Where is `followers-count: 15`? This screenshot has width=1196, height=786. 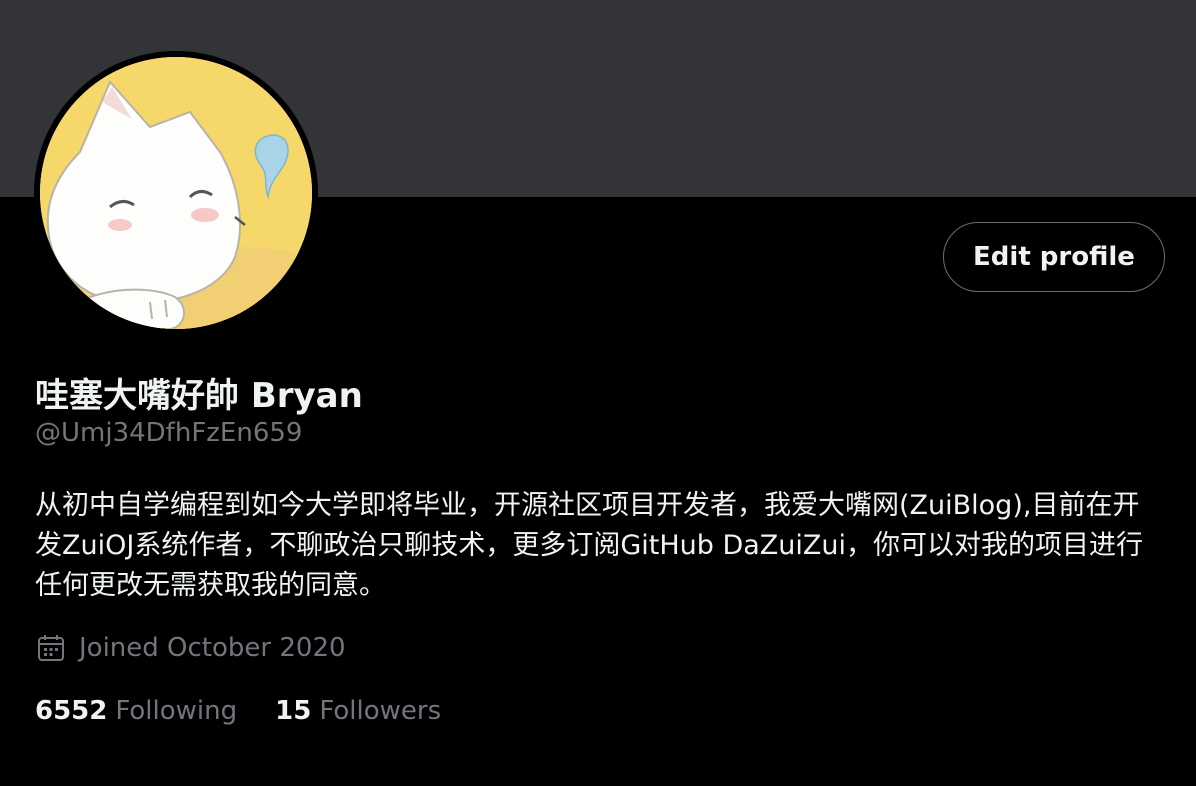
followers-count: 15 is located at coordinates (293, 711).